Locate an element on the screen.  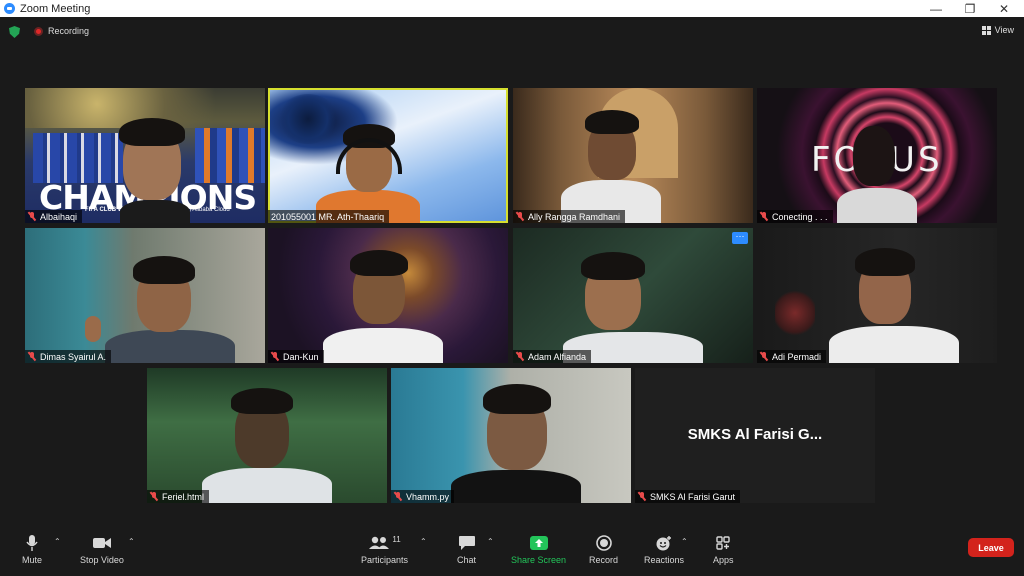
anime-sky-background is located at coordinates (308, 119).